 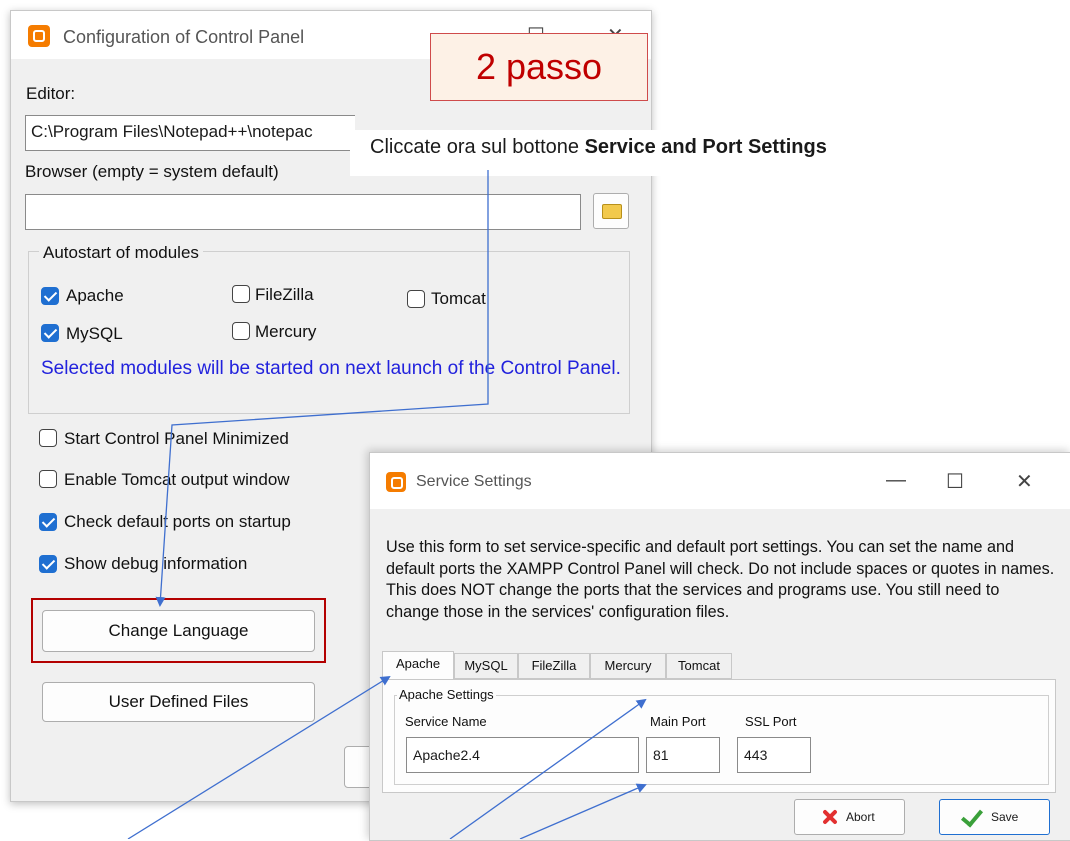 I want to click on ssl-port-label: SSL Port, so click(x=771, y=721).